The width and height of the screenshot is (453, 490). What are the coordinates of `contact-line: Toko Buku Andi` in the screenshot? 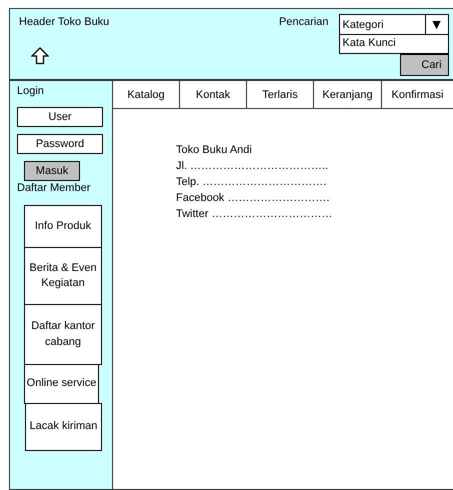 It's located at (214, 150).